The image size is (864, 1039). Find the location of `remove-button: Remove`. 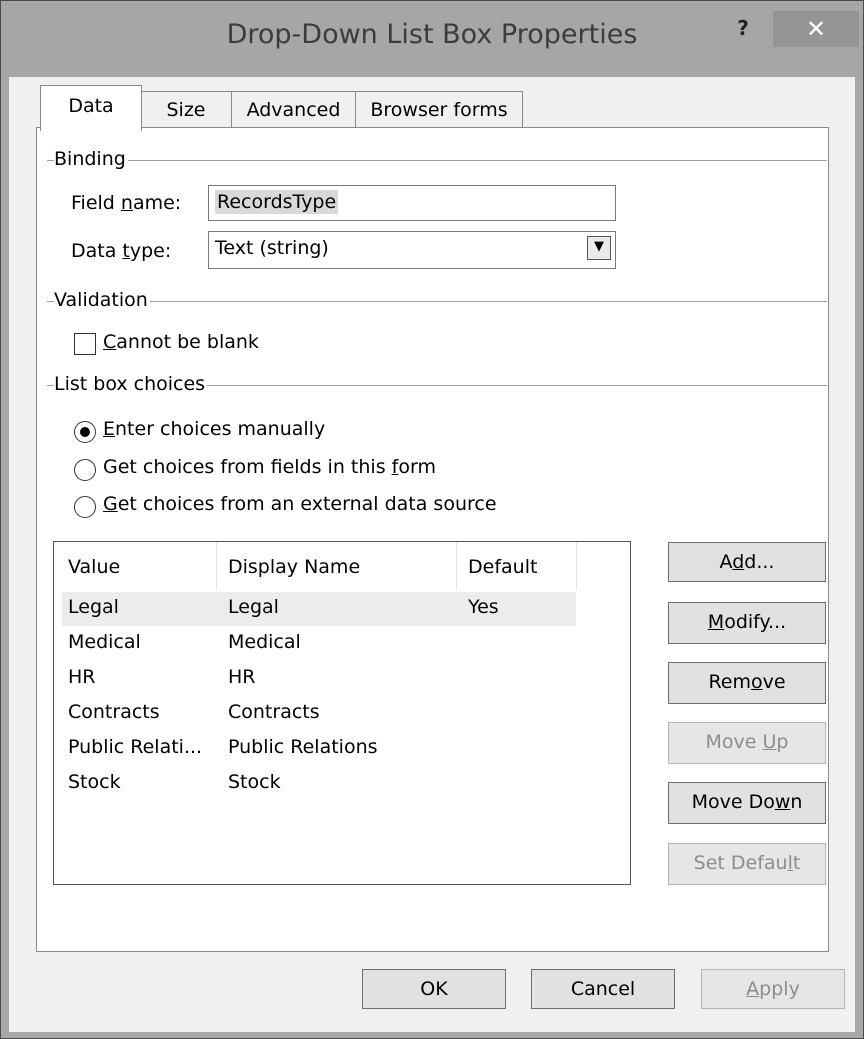

remove-button: Remove is located at coordinates (747, 683).